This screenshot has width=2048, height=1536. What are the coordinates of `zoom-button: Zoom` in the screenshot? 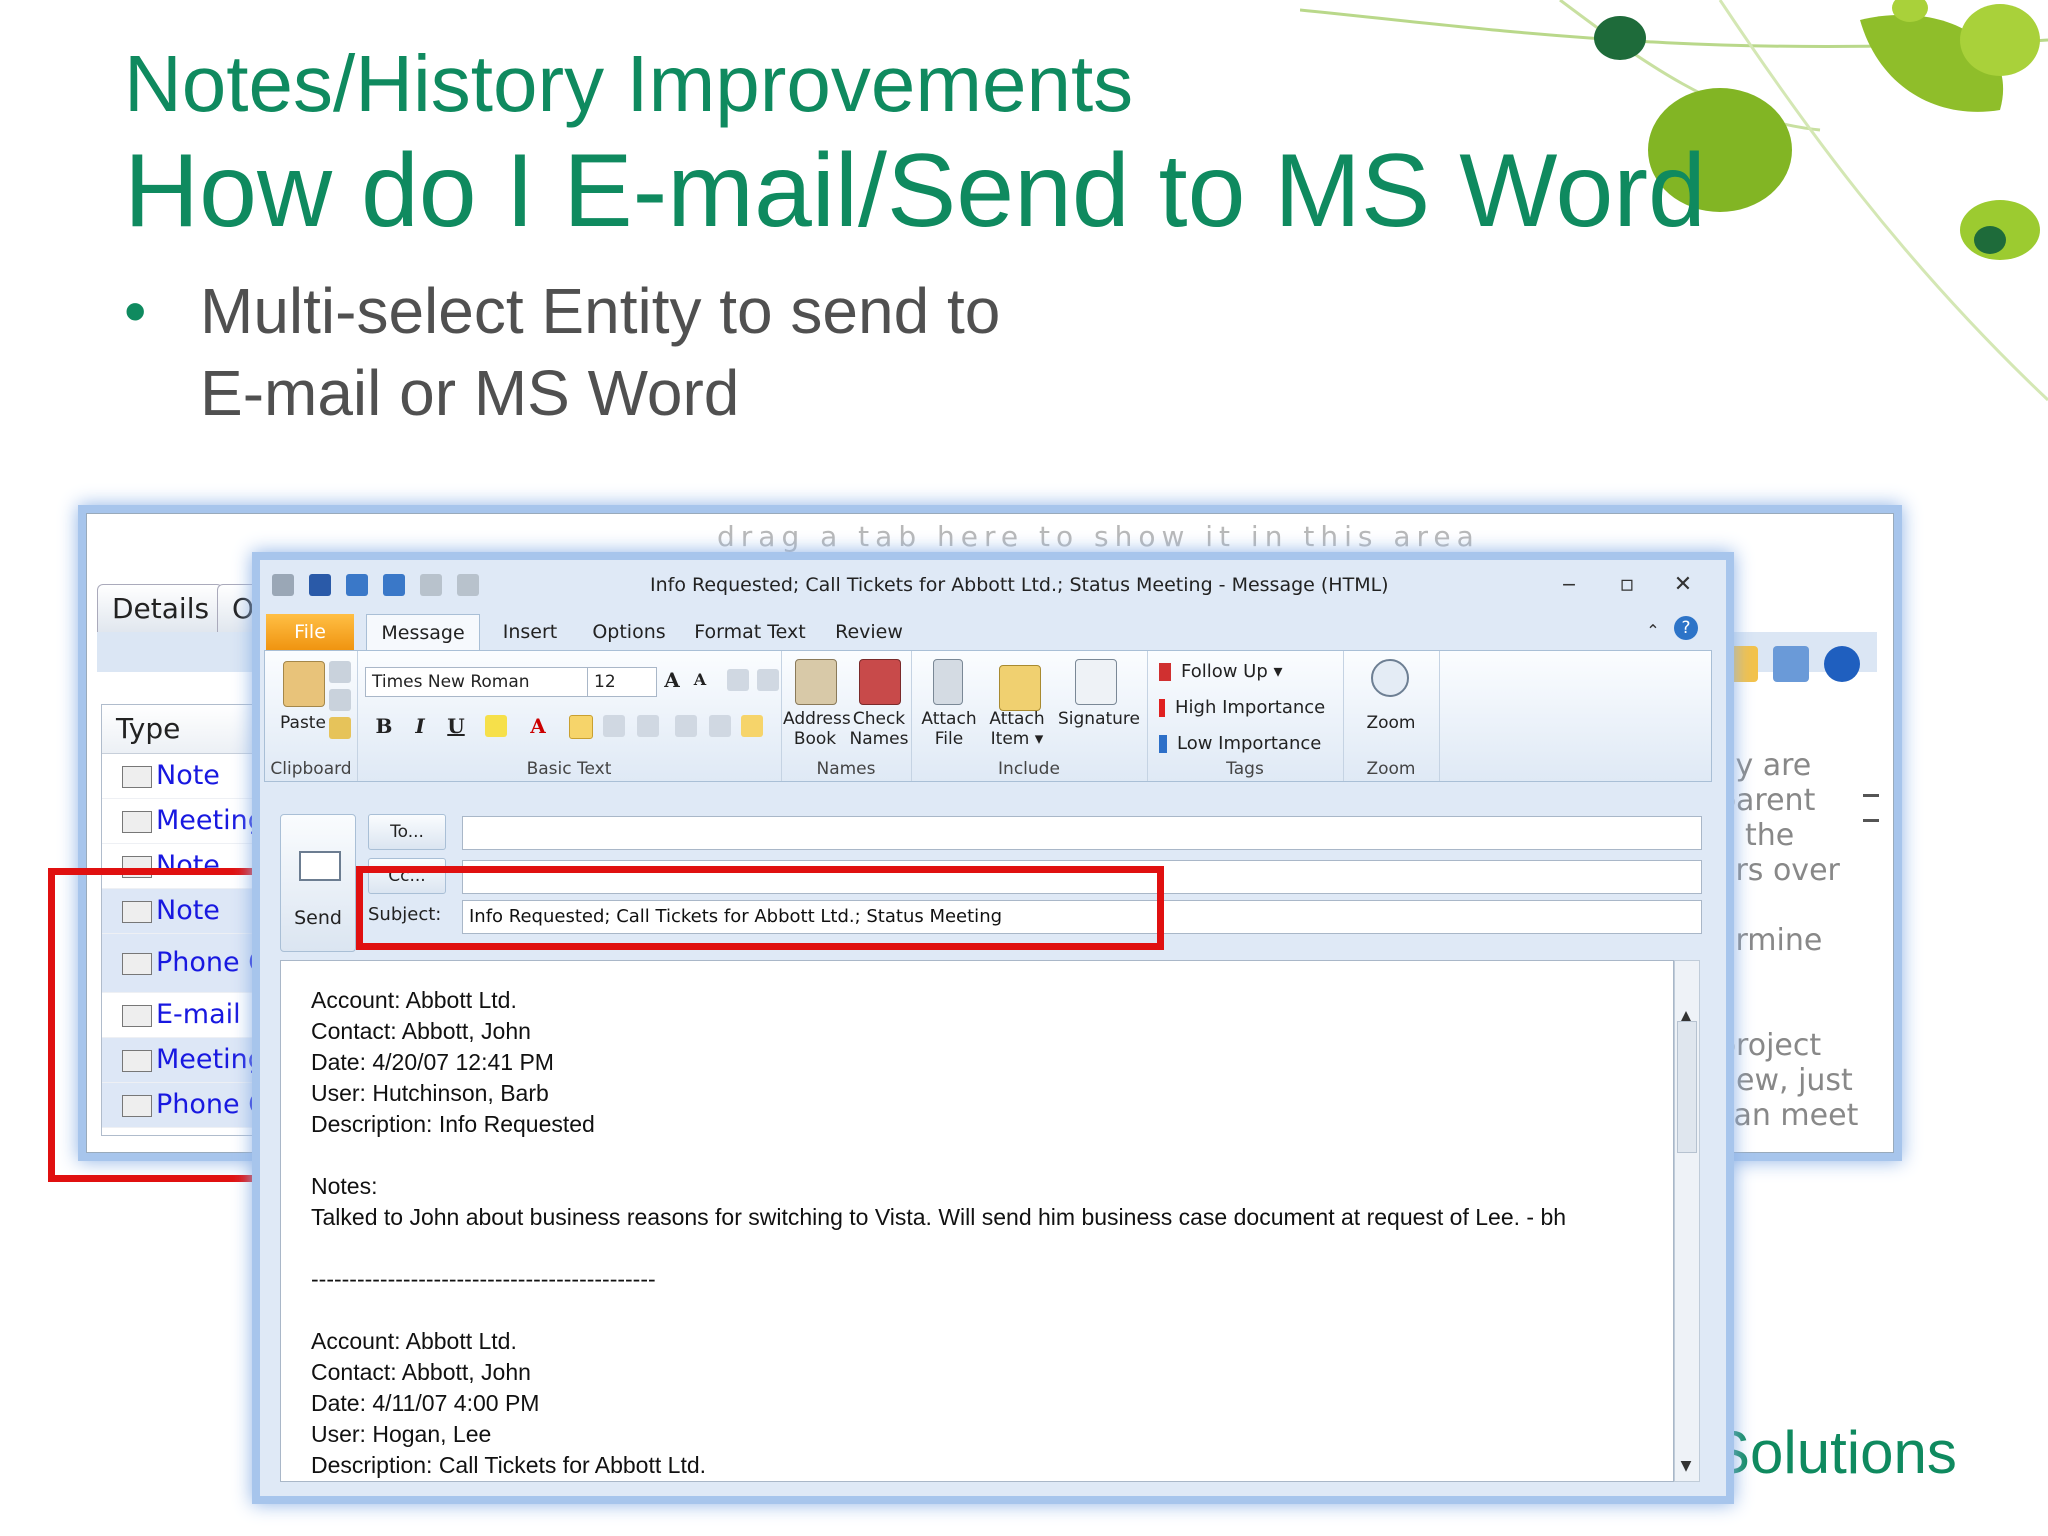 It's located at (1391, 723).